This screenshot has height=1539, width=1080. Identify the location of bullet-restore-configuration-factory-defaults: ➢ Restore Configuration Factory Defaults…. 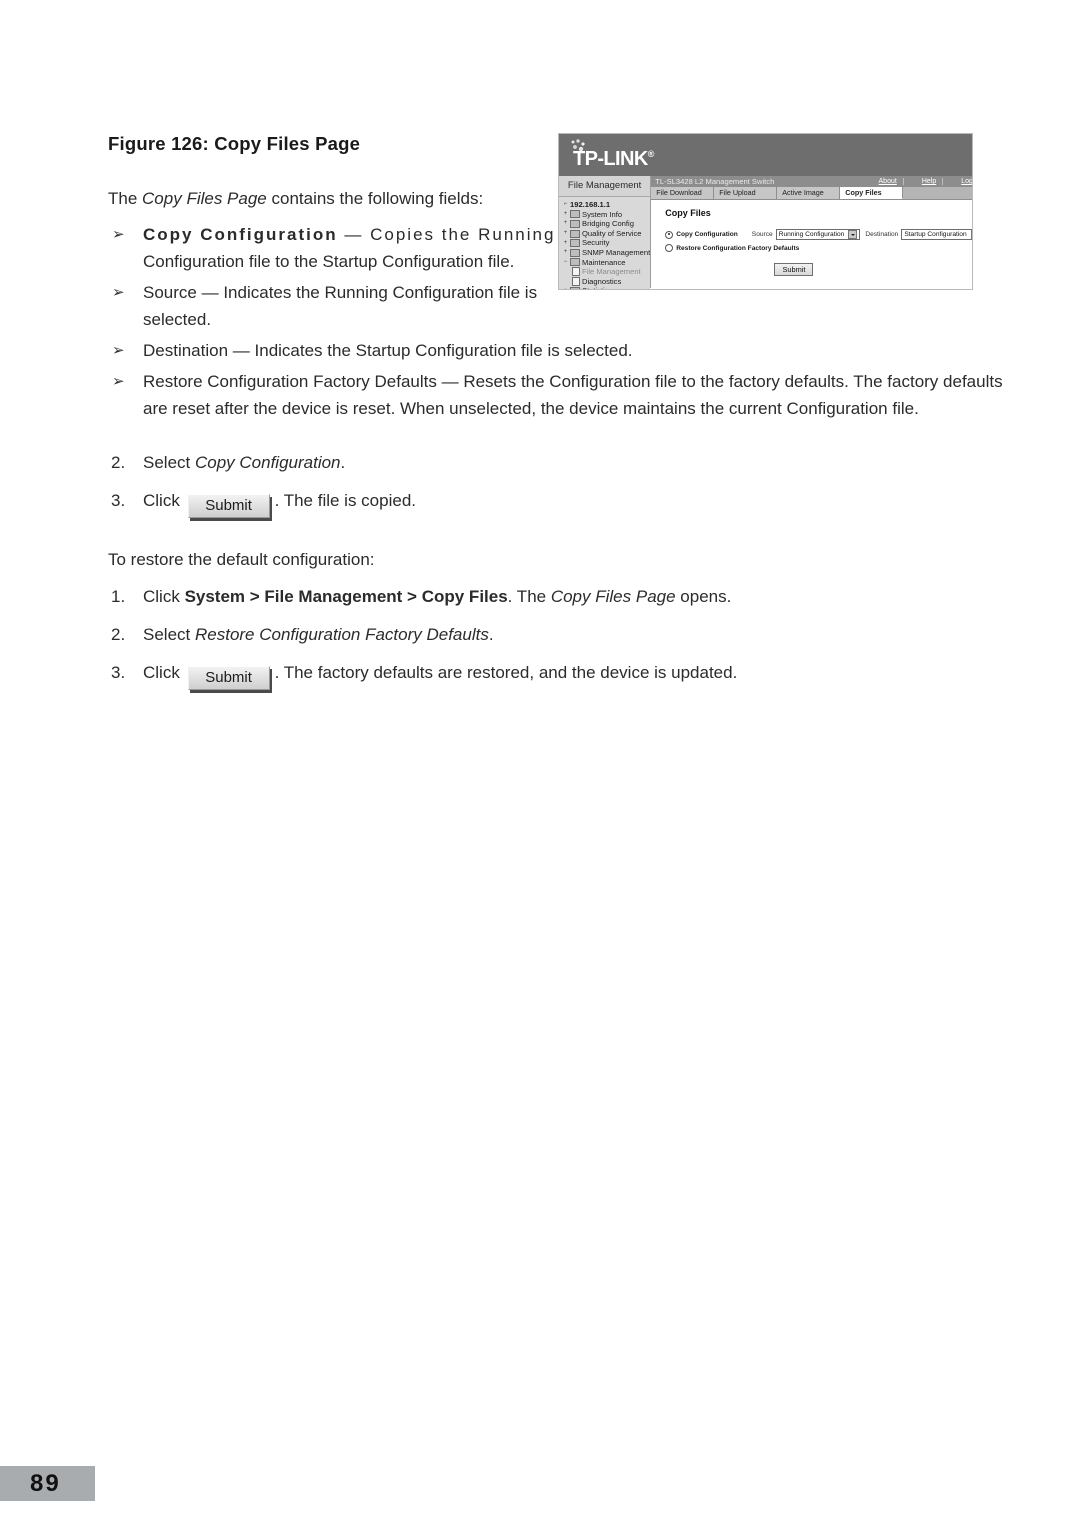
(565, 395).